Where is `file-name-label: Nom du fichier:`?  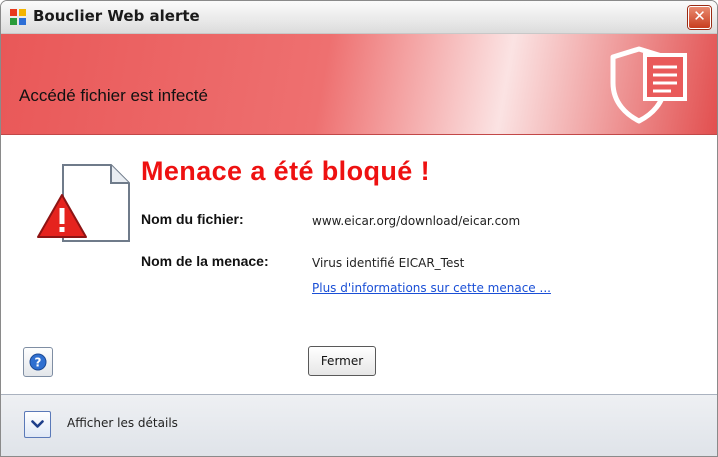 file-name-label: Nom du fichier: is located at coordinates (192, 219).